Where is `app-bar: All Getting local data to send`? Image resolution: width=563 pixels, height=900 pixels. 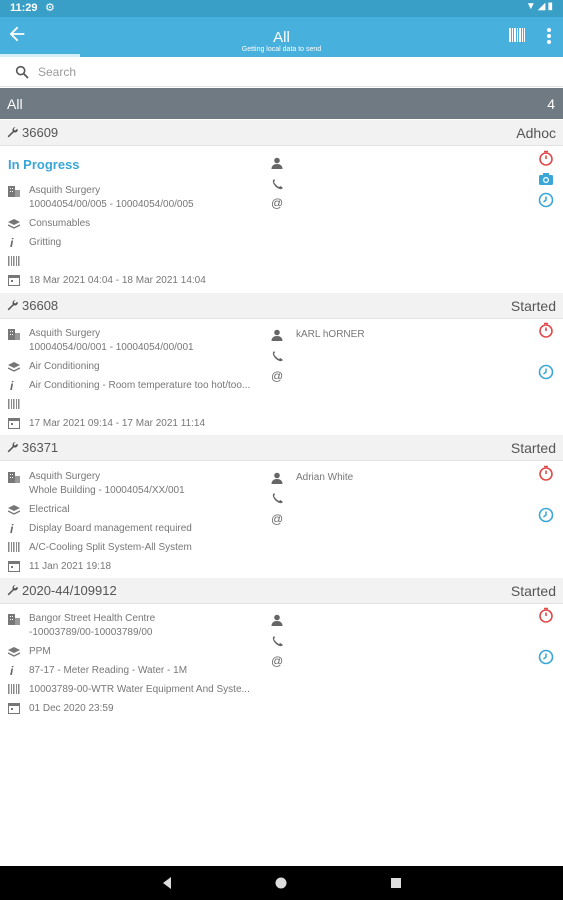 app-bar: All Getting local data to send is located at coordinates (281, 37).